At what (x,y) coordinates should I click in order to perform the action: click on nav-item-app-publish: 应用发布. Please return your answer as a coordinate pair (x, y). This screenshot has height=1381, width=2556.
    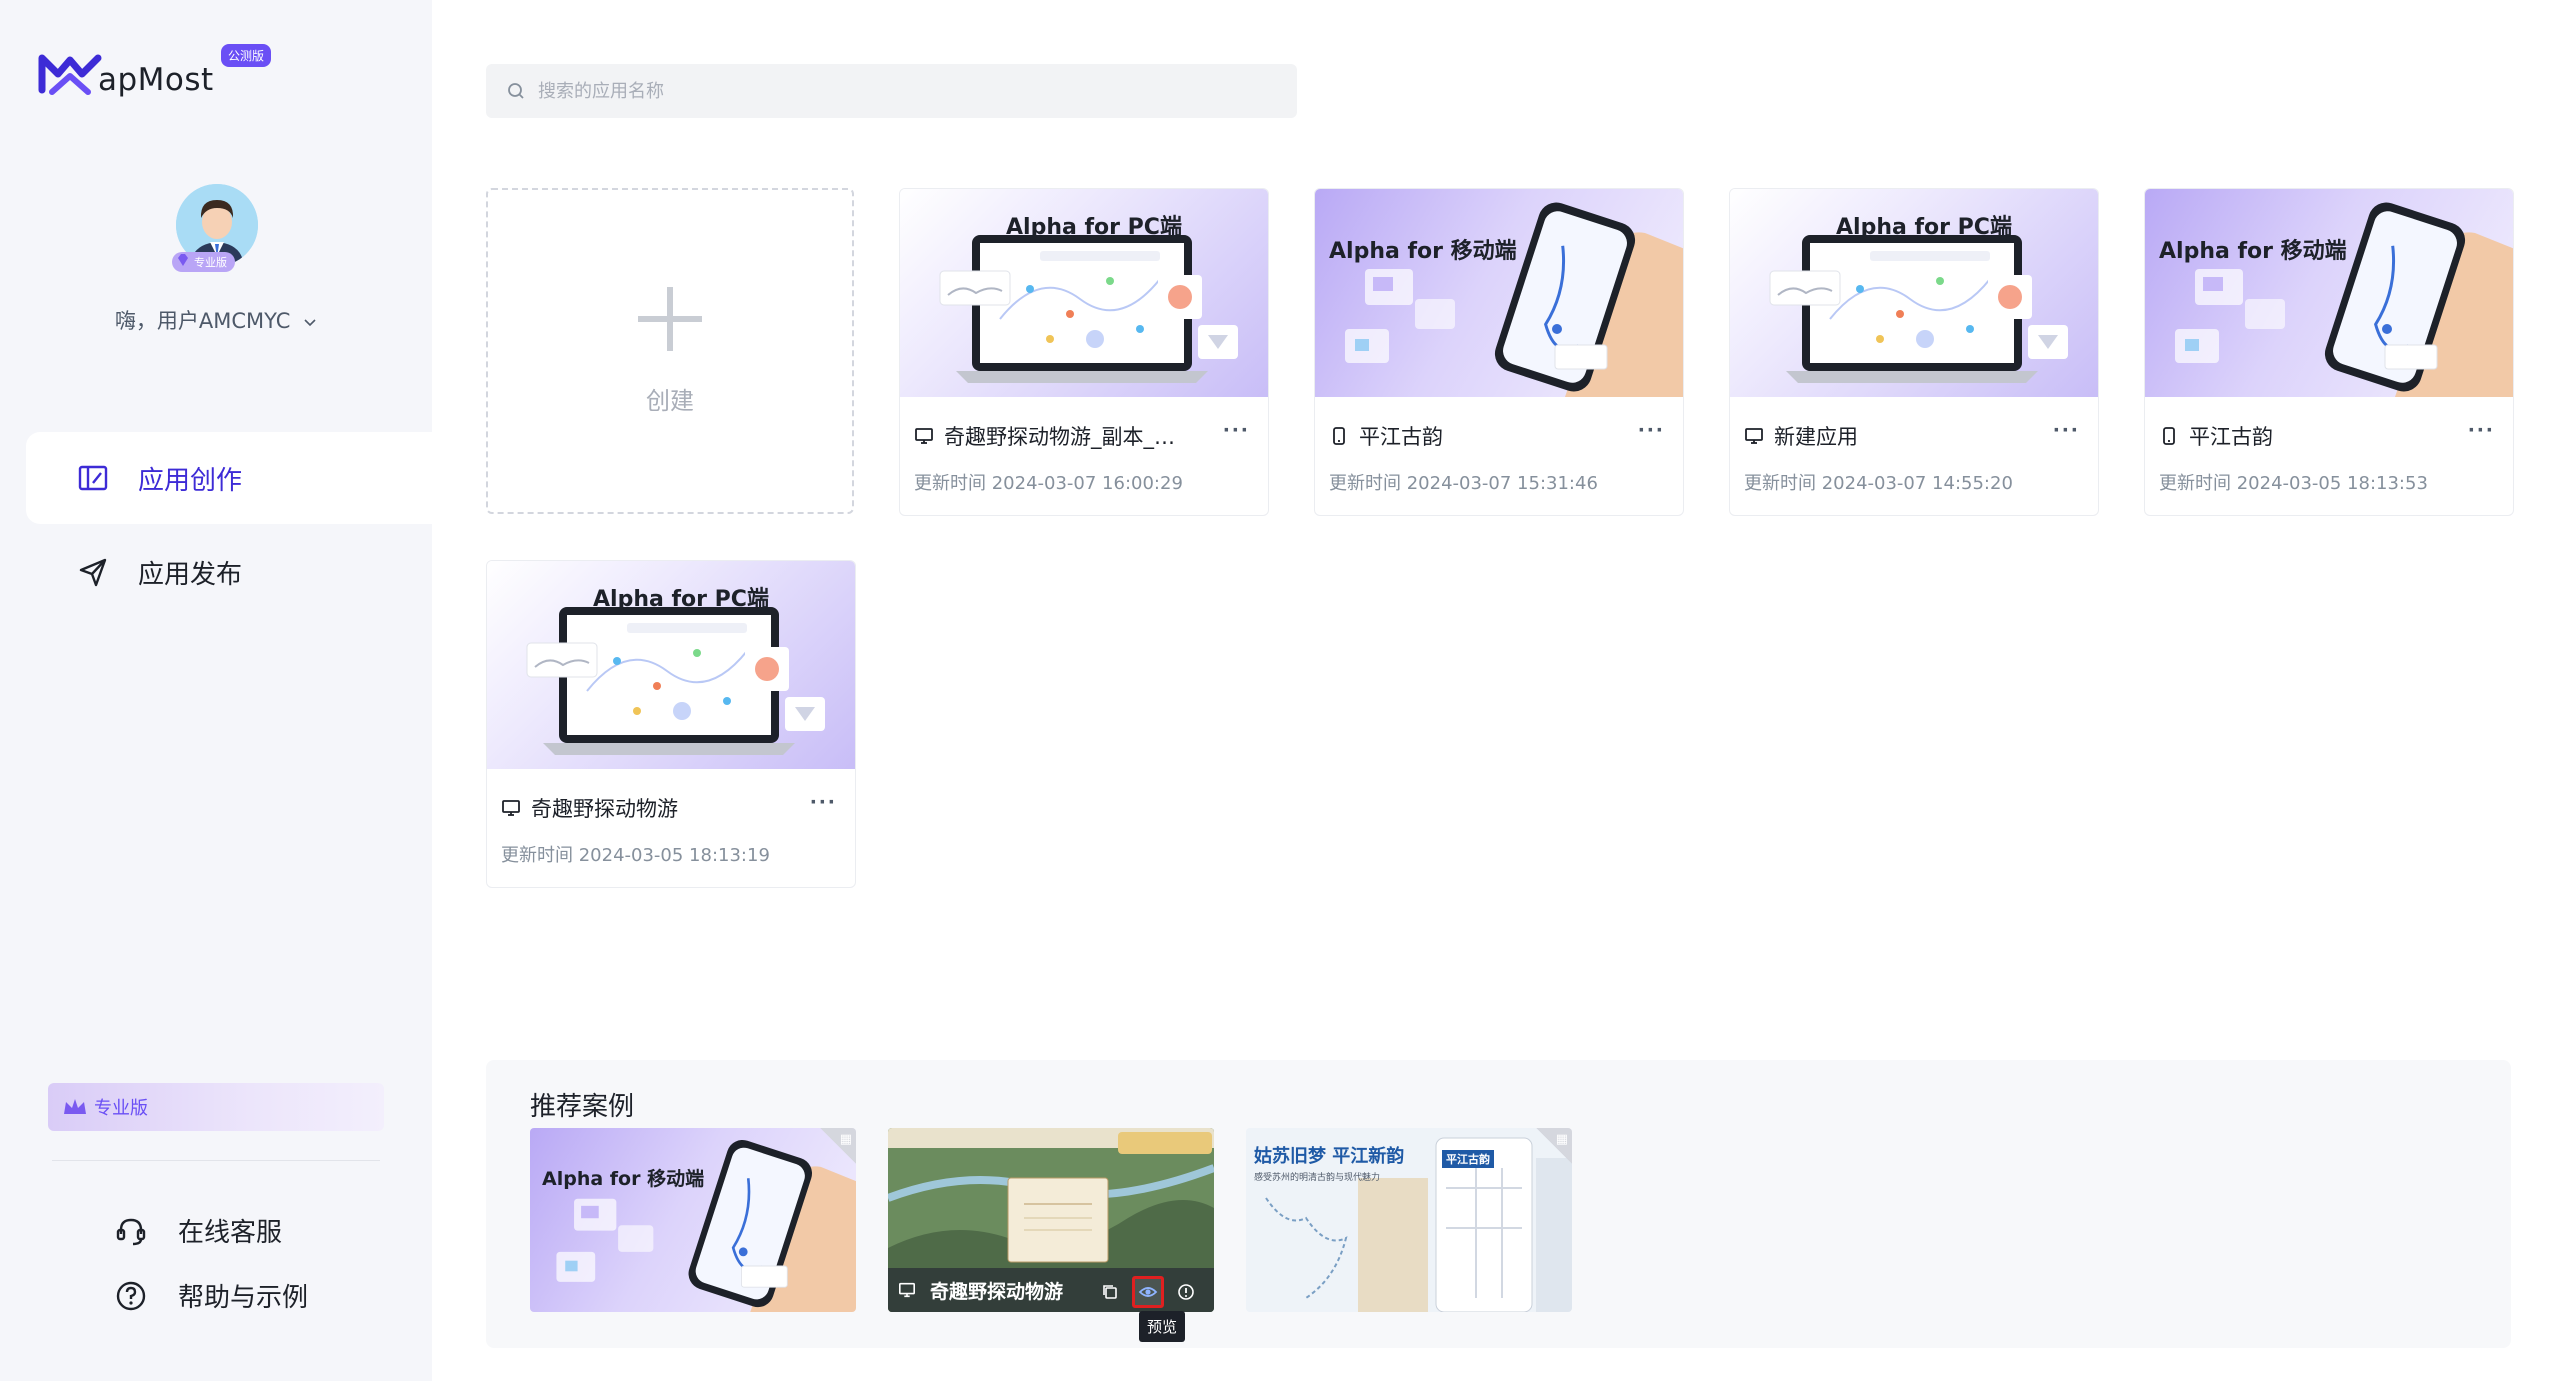
    Looking at the image, I should click on (229, 572).